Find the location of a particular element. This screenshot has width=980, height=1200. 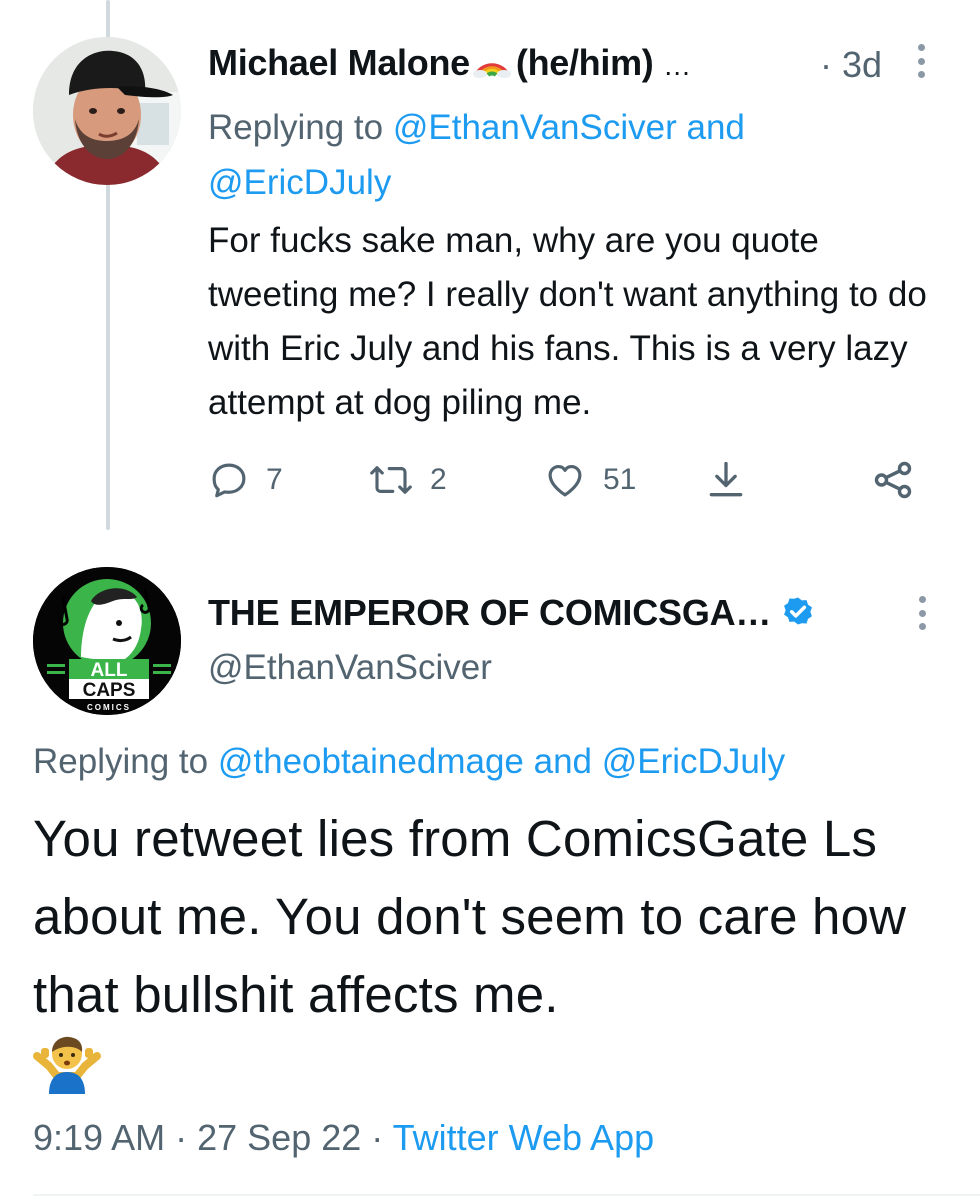

tweet-timestamp-date: 27 Sep 22 is located at coordinates (279, 1137).